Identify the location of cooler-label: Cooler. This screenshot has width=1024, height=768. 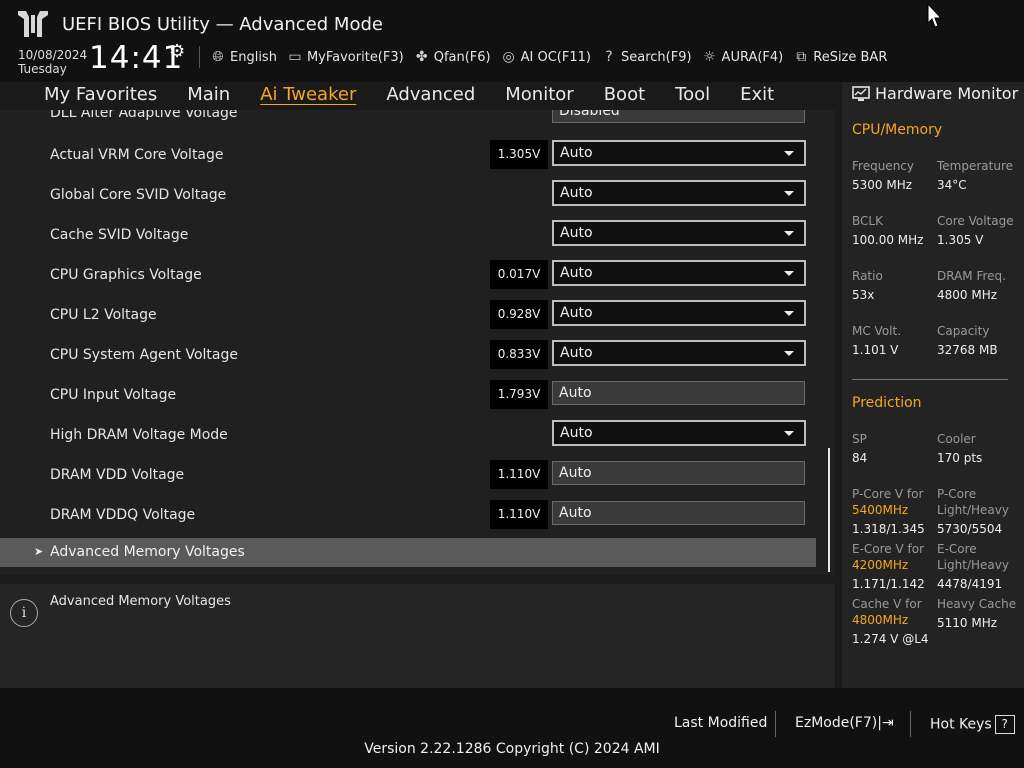
(956, 439).